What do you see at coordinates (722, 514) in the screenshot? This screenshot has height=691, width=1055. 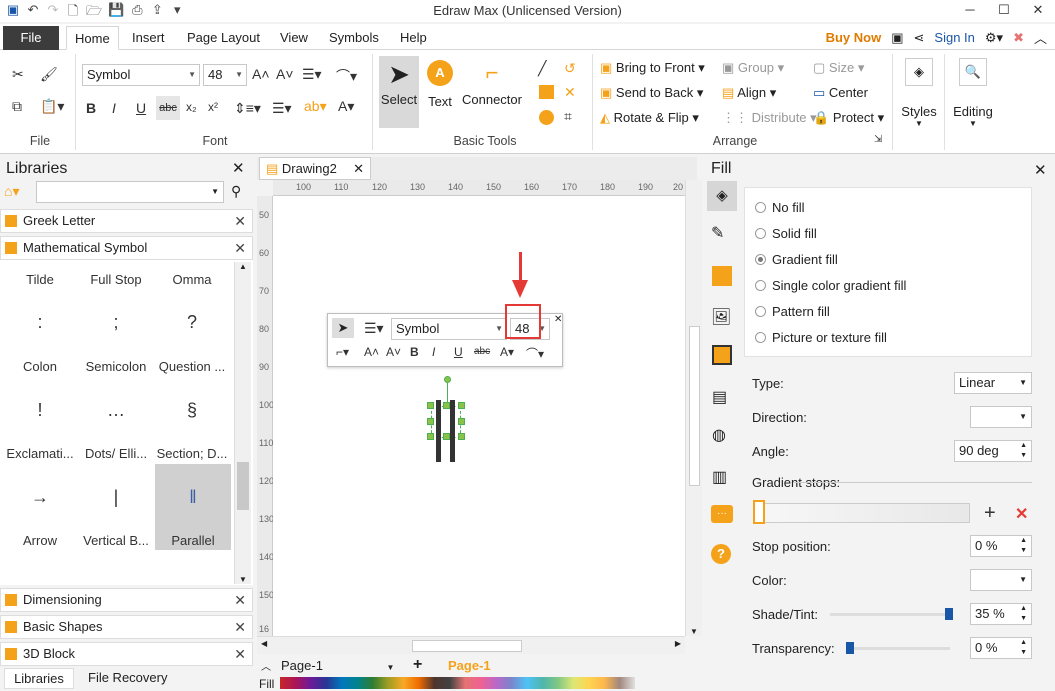 I see `comment-tab-icon: ···` at bounding box center [722, 514].